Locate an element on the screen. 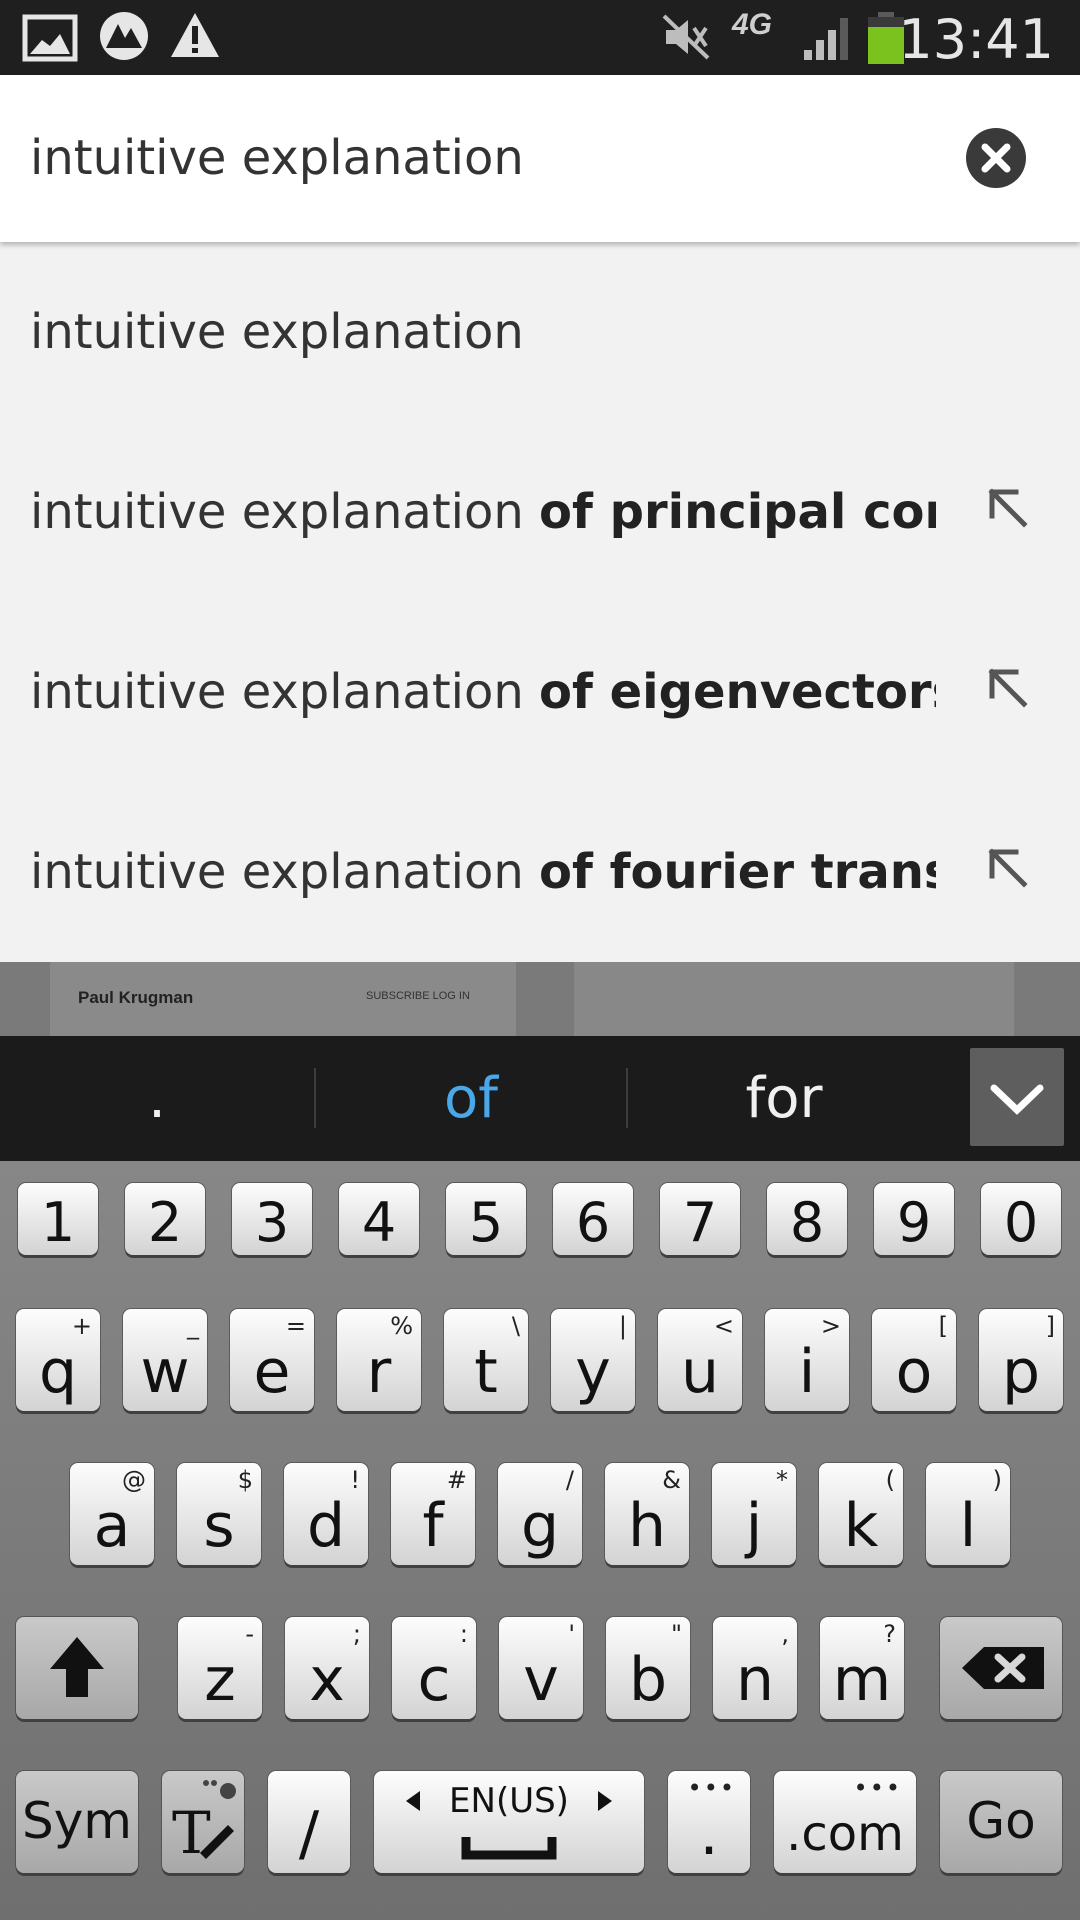  space-key: EN(US) is located at coordinates (509, 1822).